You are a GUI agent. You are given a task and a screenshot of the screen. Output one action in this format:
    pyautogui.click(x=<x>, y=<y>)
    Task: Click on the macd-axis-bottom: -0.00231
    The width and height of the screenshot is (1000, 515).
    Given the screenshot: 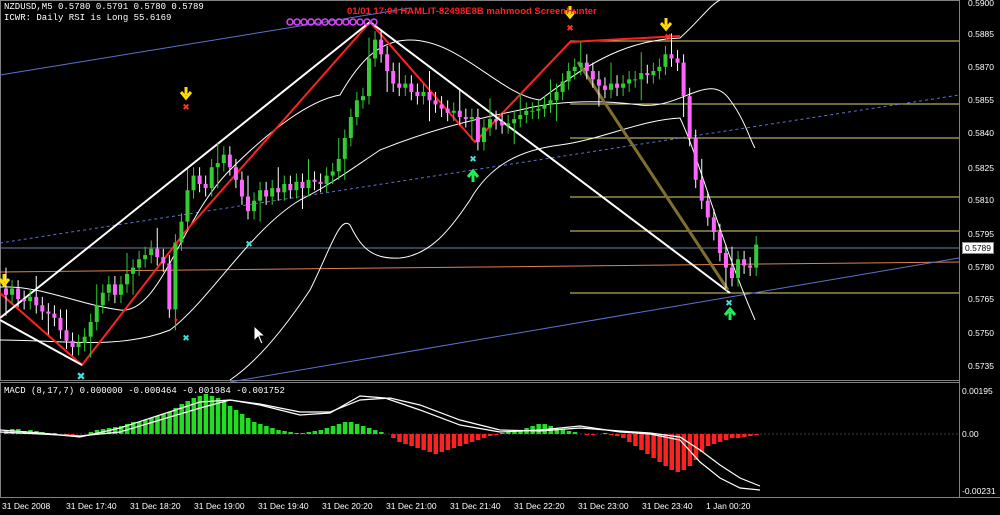 What is the action you would take?
    pyautogui.click(x=979, y=491)
    